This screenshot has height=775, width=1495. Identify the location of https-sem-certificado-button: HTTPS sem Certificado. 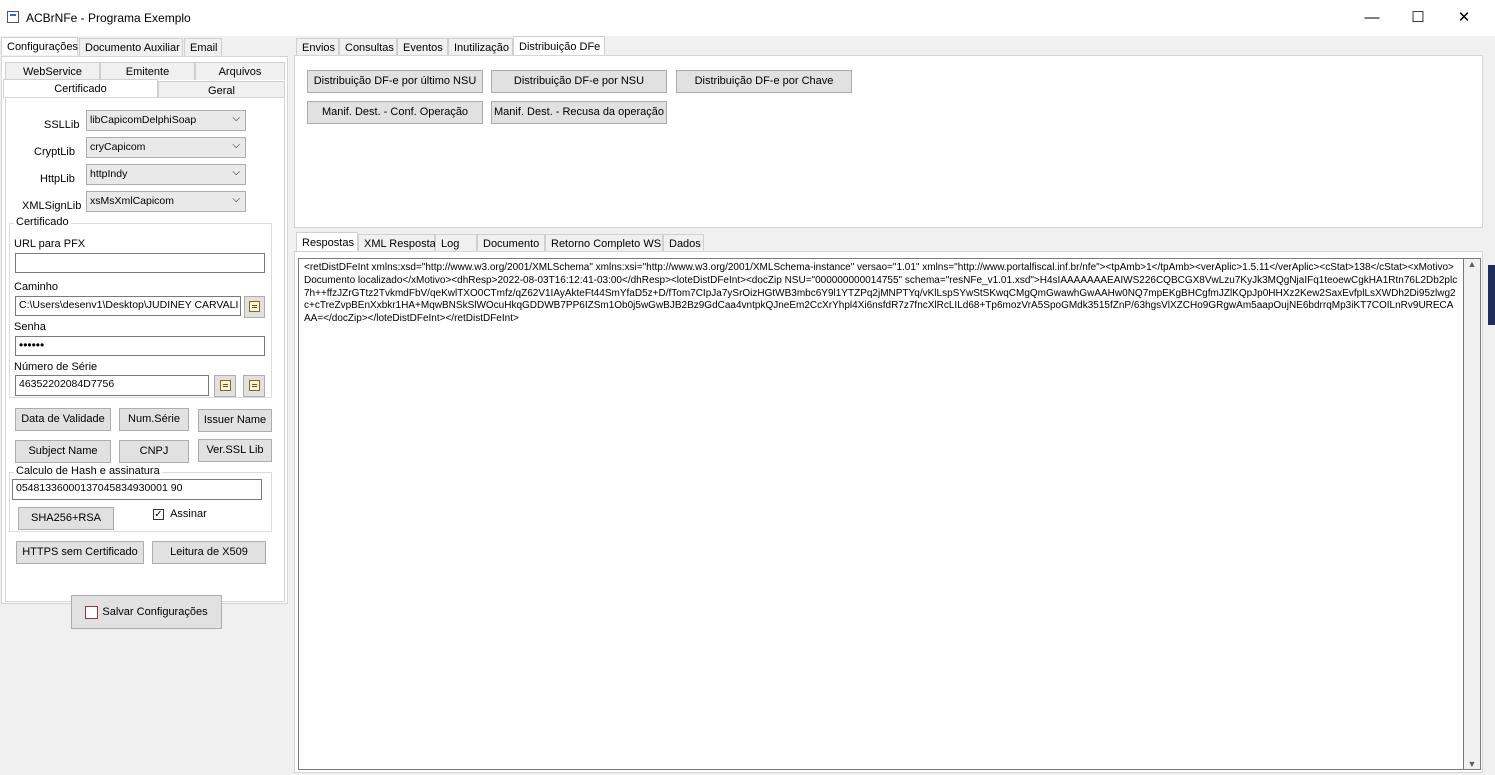
(80, 552).